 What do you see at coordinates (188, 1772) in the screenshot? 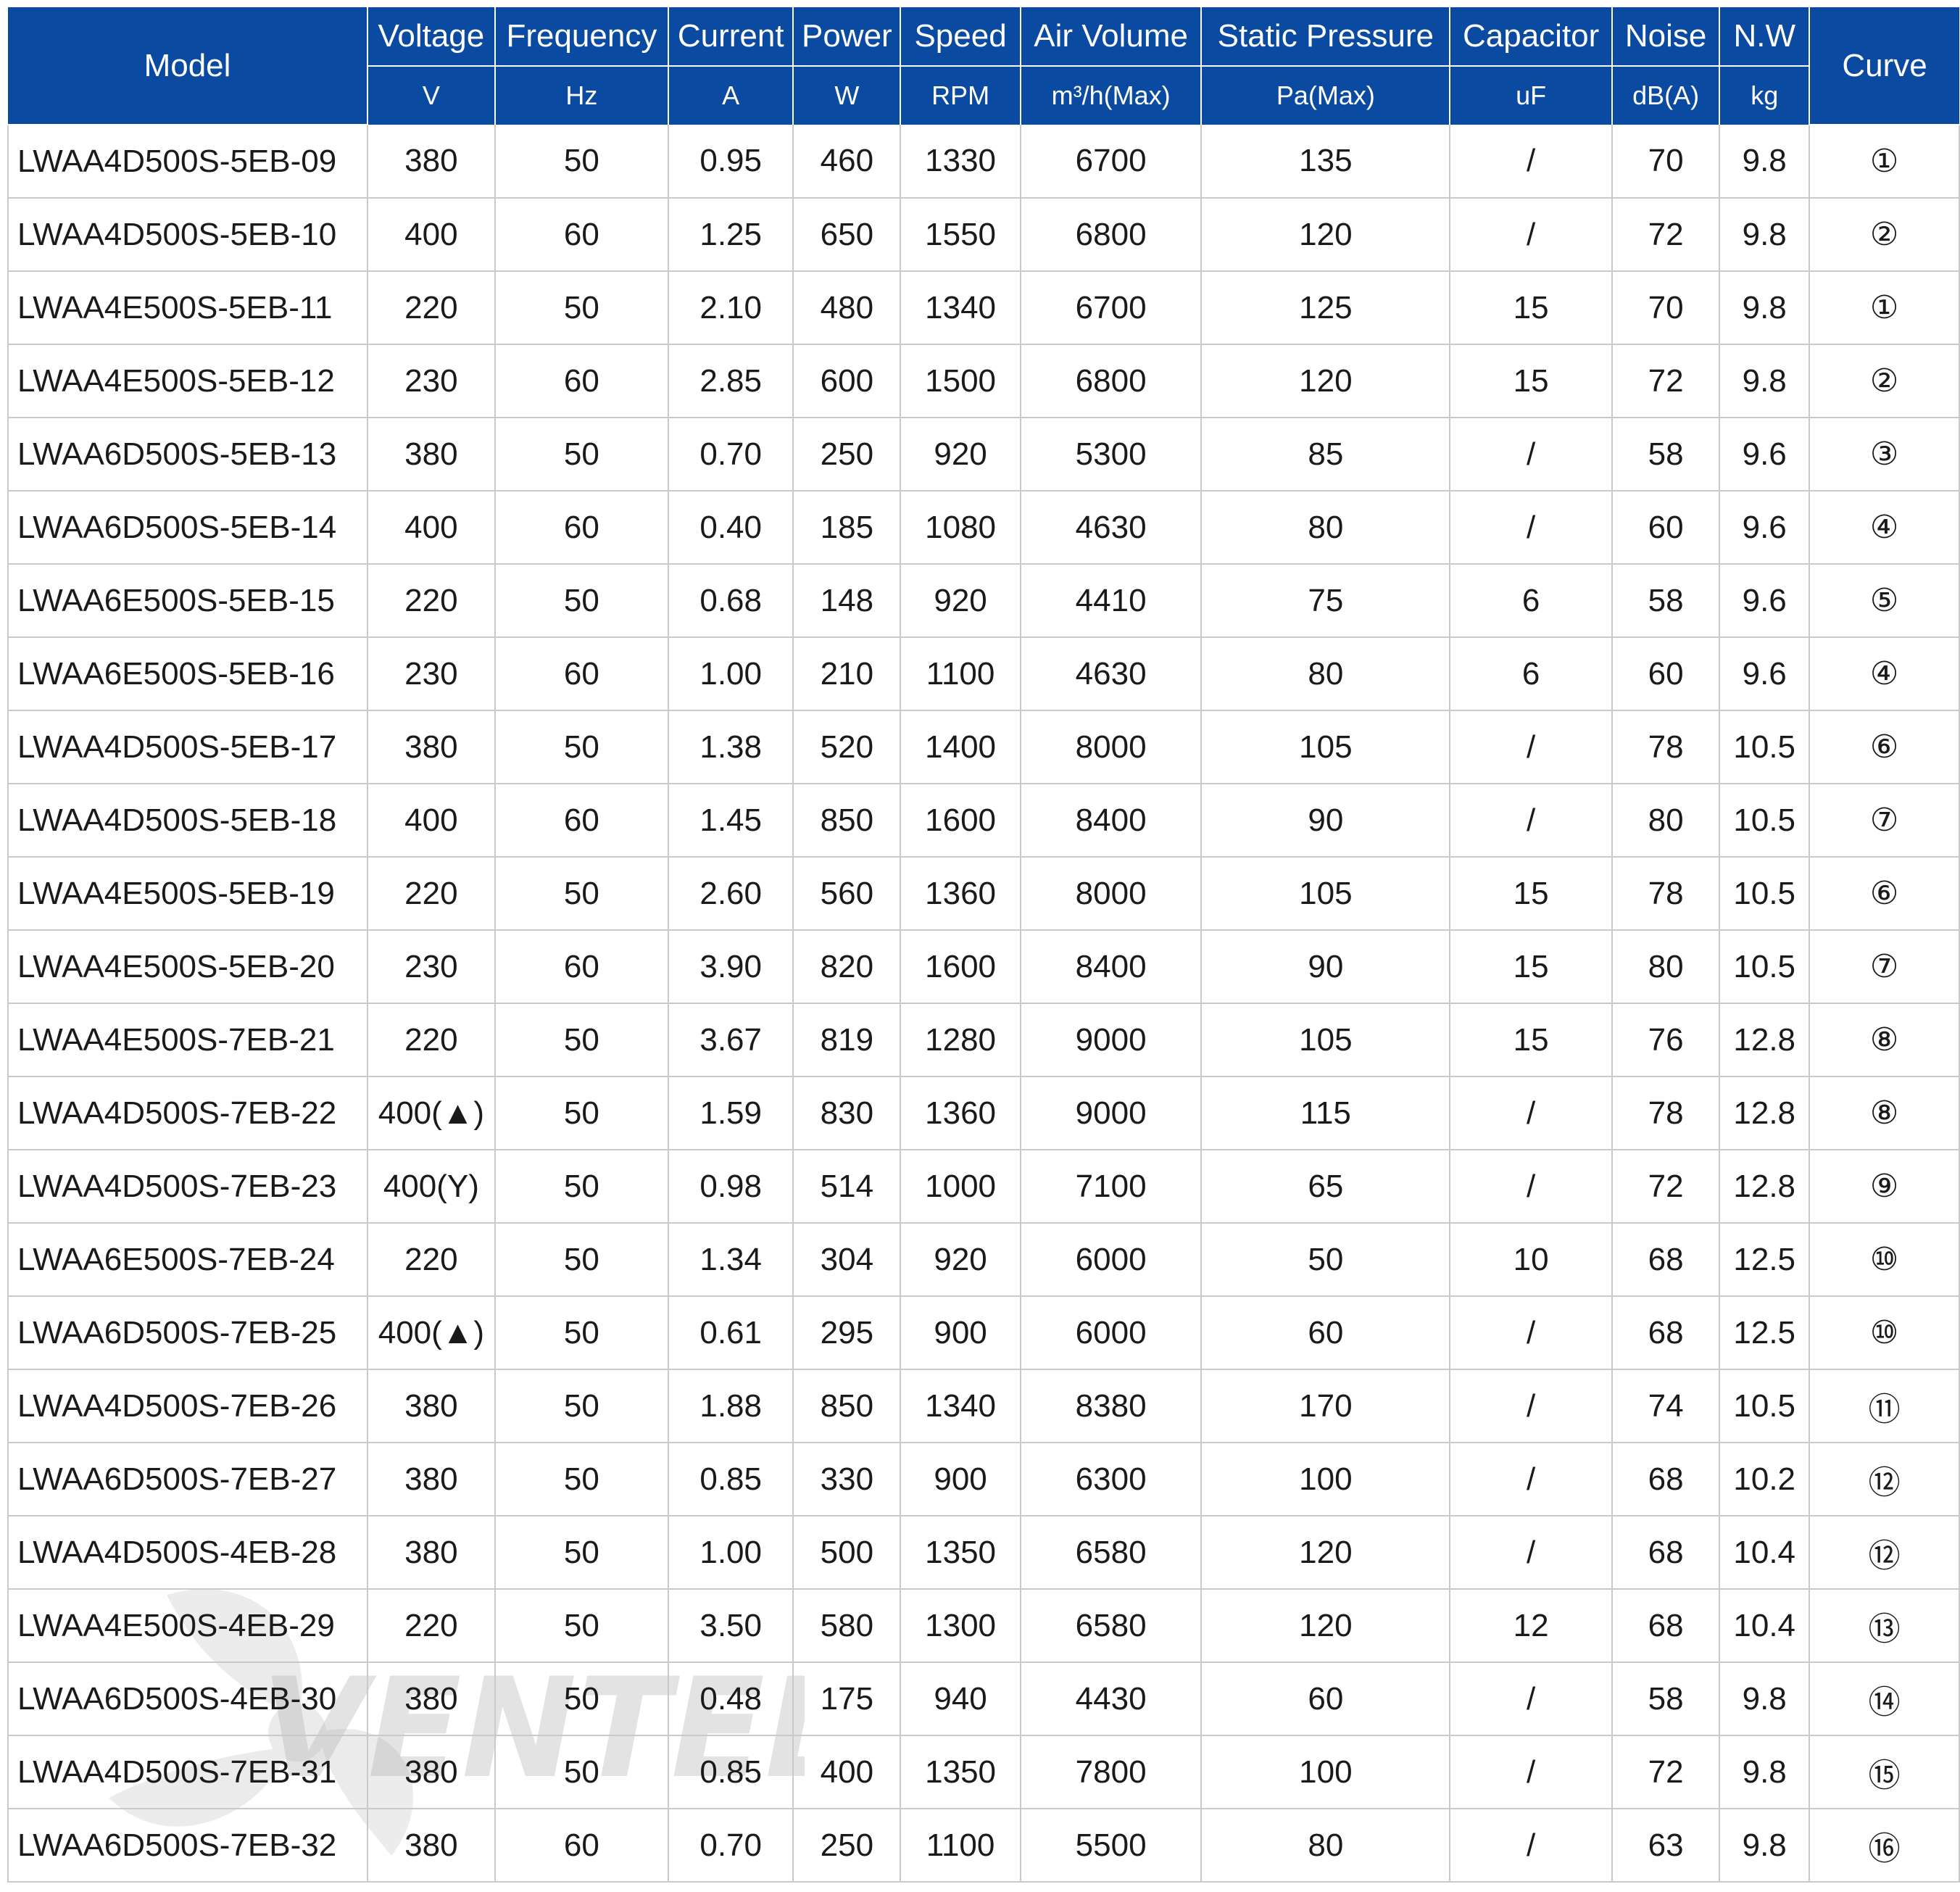
I see `model-cell: LWAA4D500S-7EB-31` at bounding box center [188, 1772].